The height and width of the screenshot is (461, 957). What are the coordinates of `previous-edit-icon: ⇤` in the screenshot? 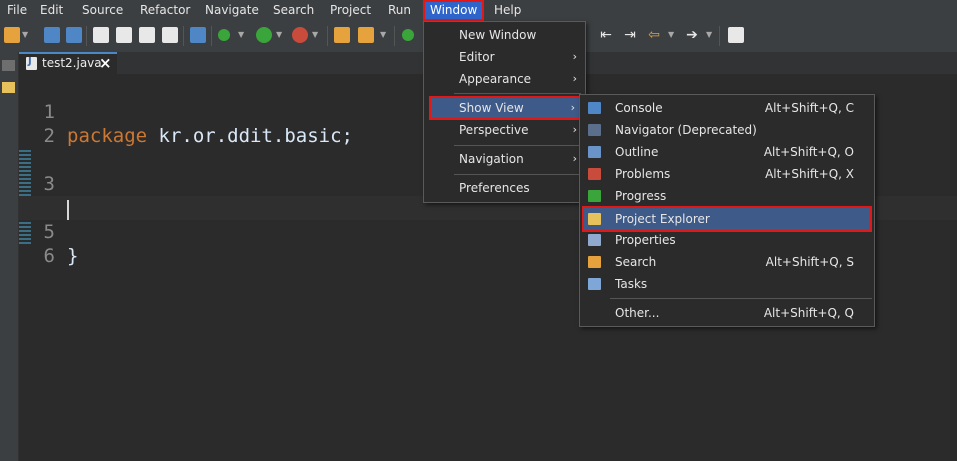 It's located at (606, 35).